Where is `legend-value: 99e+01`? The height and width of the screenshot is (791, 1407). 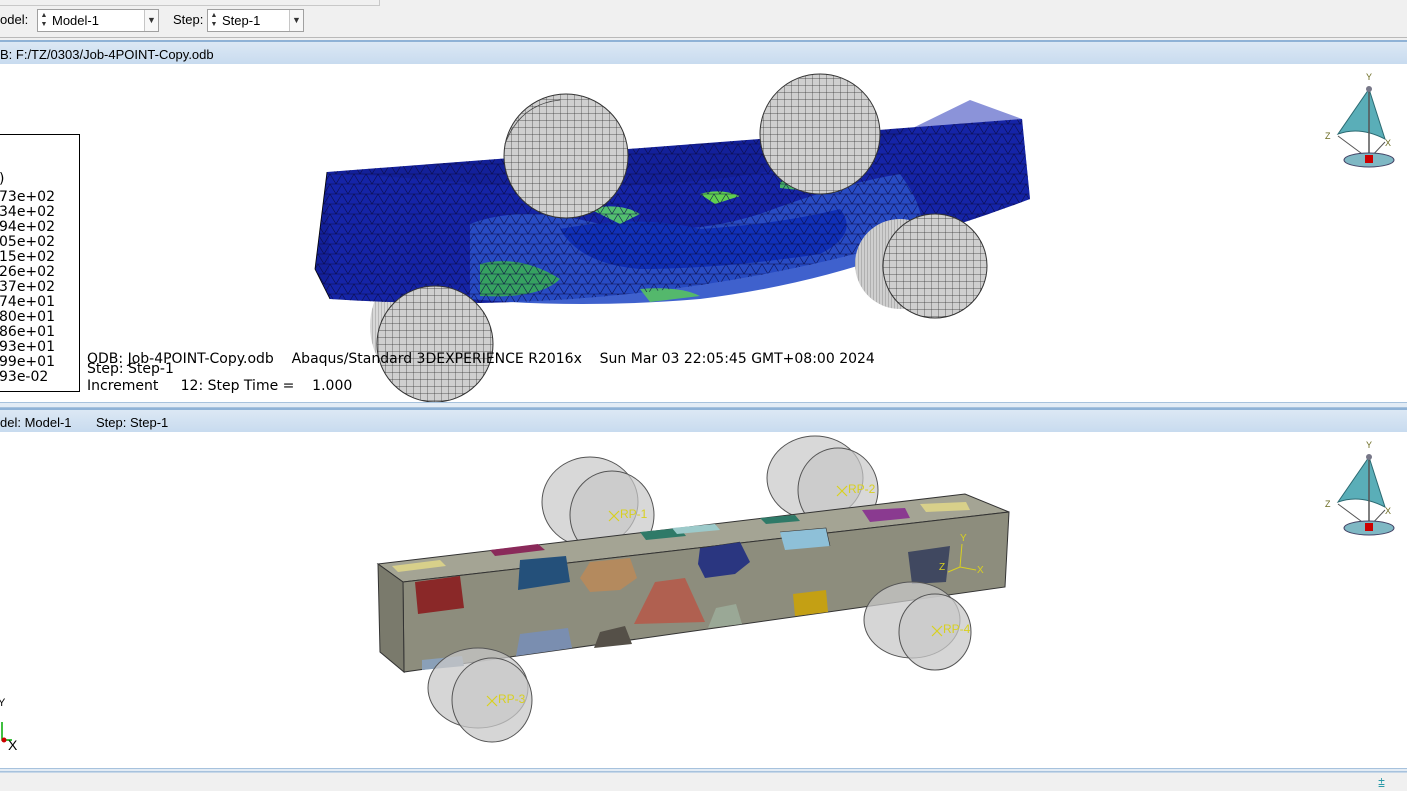
legend-value: 99e+01 is located at coordinates (27, 362).